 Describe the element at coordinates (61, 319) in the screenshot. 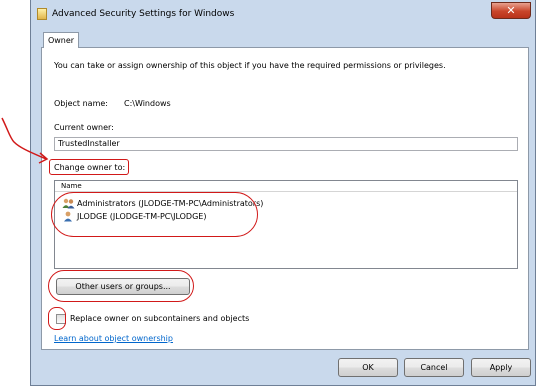

I see `replace-owner-checkbox` at that location.